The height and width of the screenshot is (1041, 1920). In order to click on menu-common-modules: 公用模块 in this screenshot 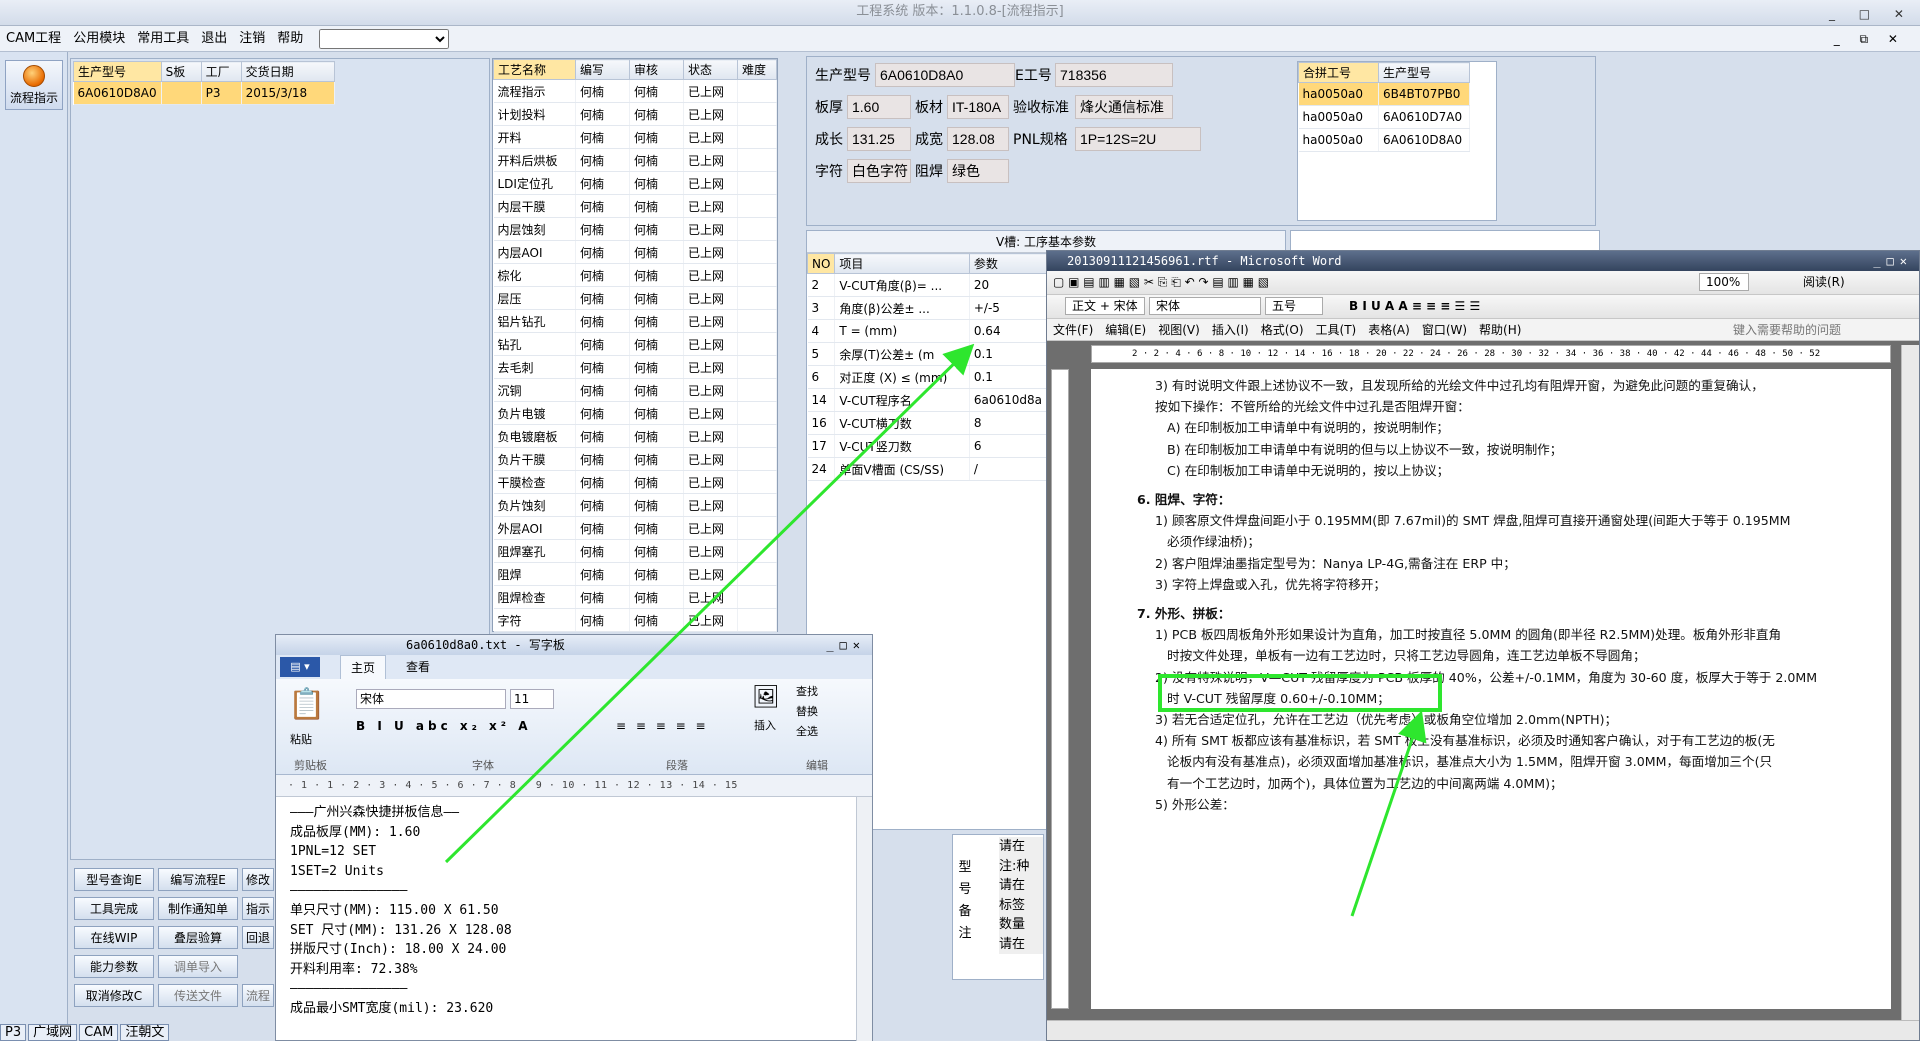, I will do `click(99, 39)`.